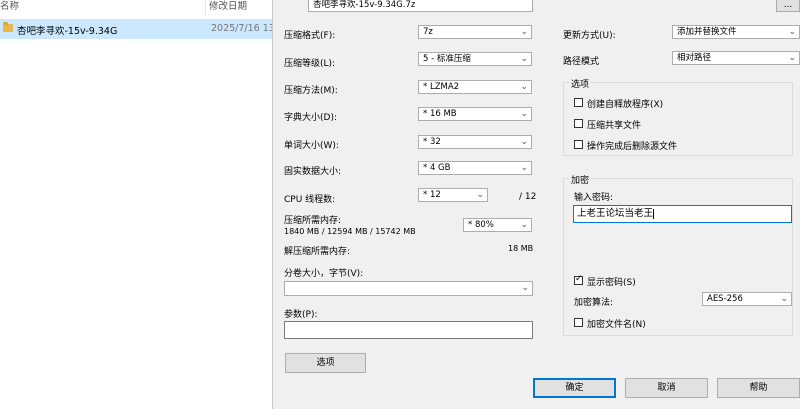 This screenshot has width=800, height=409. What do you see at coordinates (654, 213) in the screenshot?
I see `text-caret` at bounding box center [654, 213].